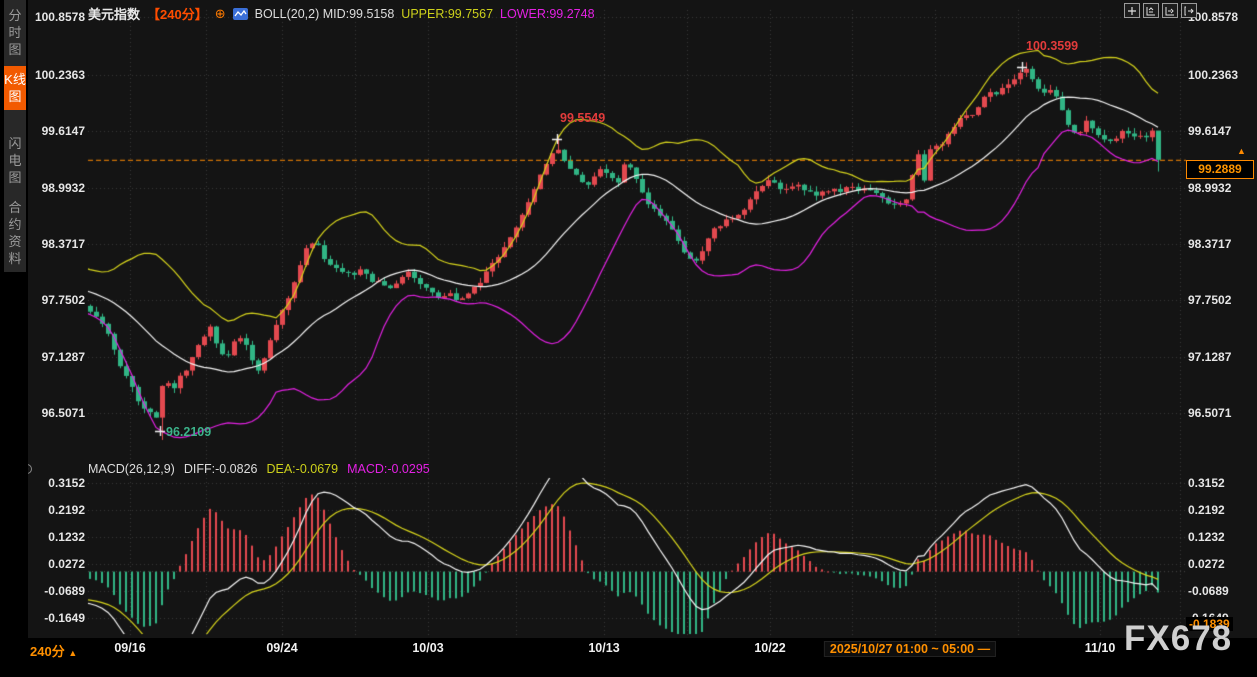 The width and height of the screenshot is (1257, 677). What do you see at coordinates (1208, 591) in the screenshot?
I see `macd-axis-label-right: -0.0689` at bounding box center [1208, 591].